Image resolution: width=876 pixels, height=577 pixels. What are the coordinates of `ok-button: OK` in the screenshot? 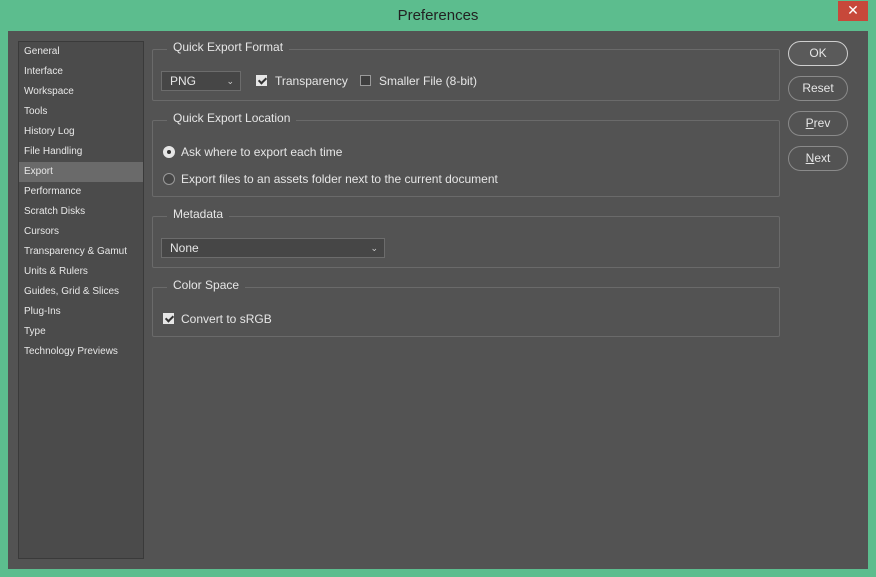 It's located at (818, 53).